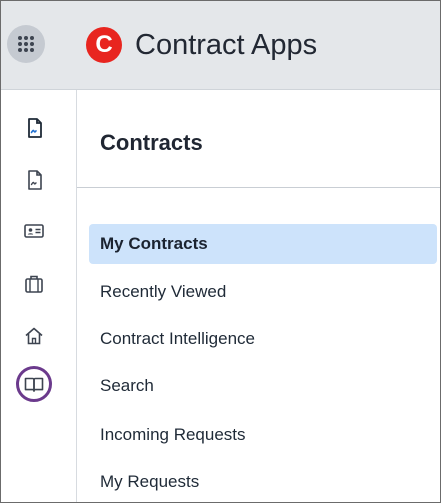  I want to click on id-card-icon, so click(34, 231).